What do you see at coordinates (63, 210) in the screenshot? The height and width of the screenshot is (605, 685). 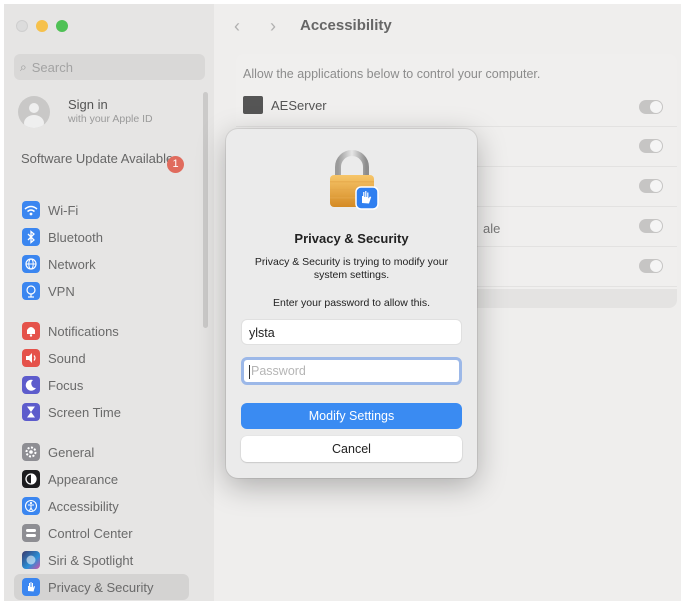 I see `sidebar-item-label: Wi-Fi` at bounding box center [63, 210].